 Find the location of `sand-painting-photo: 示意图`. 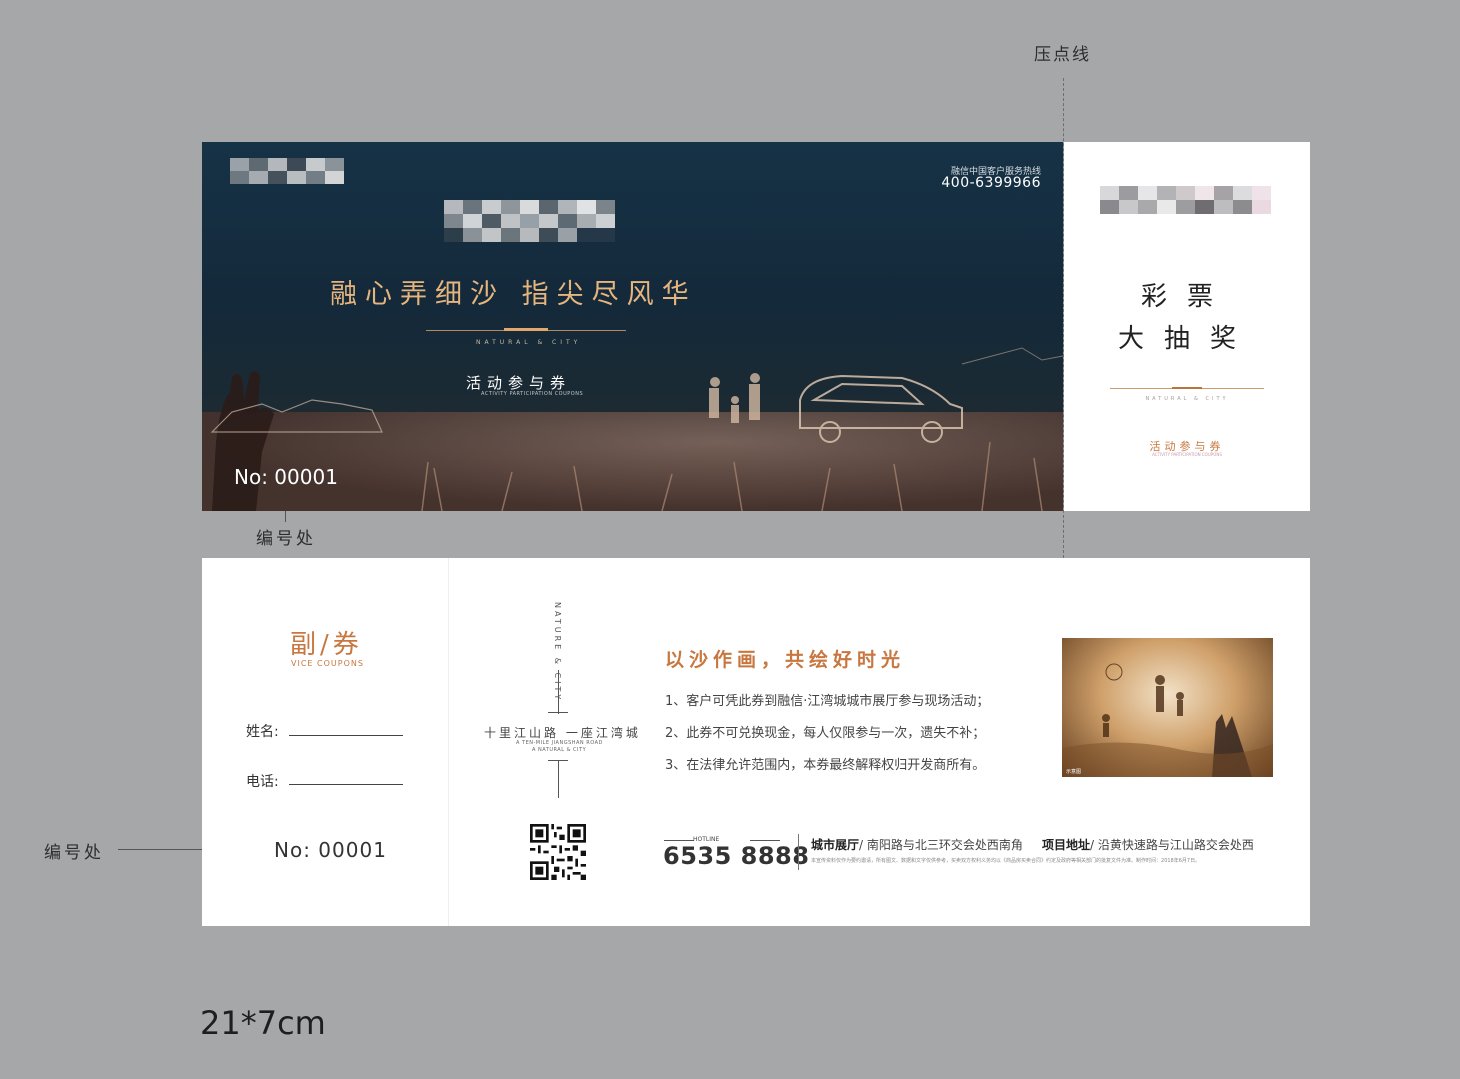

sand-painting-photo: 示意图 is located at coordinates (1167, 707).